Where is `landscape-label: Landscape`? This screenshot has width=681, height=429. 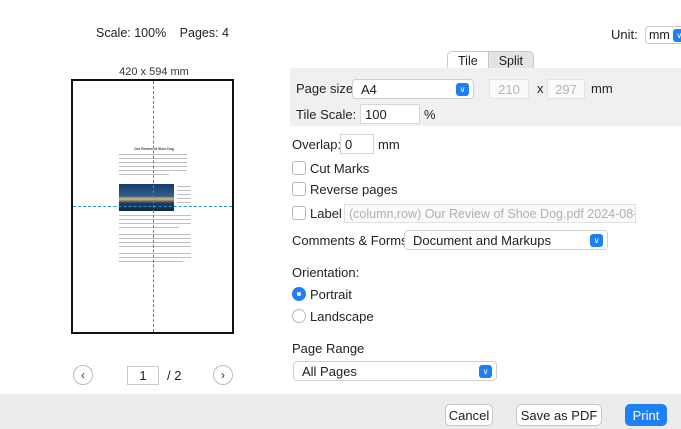
landscape-label: Landscape is located at coordinates (342, 316).